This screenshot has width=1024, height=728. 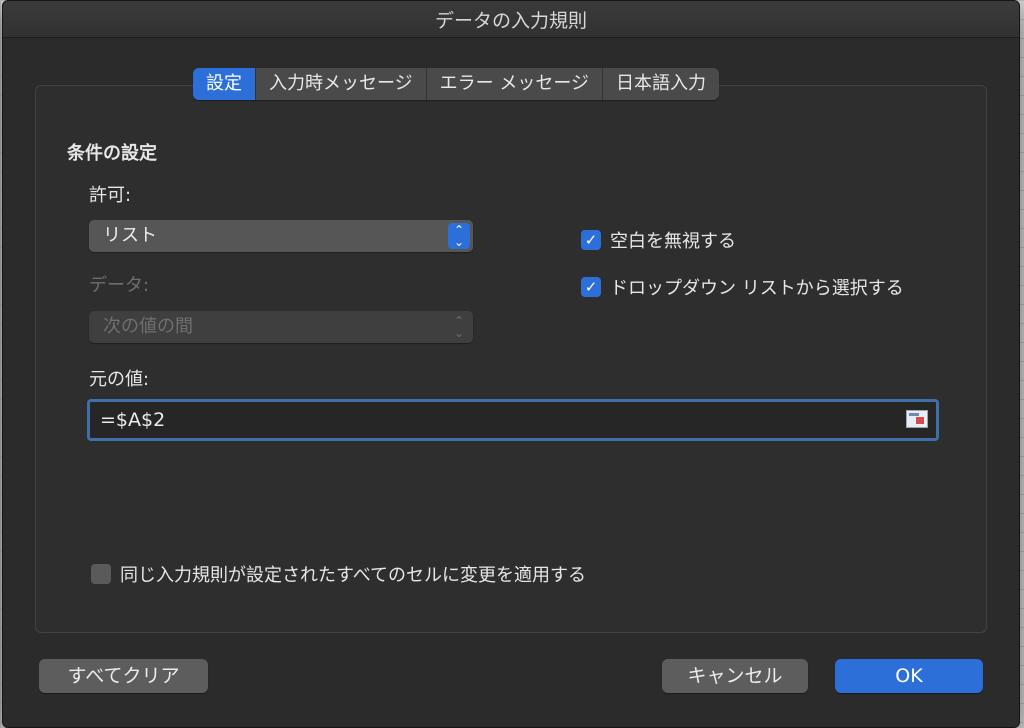 What do you see at coordinates (353, 575) in the screenshot?
I see `apply-all-label: 同じ入力規則が設定されたすべてのセルに変更を適用する` at bounding box center [353, 575].